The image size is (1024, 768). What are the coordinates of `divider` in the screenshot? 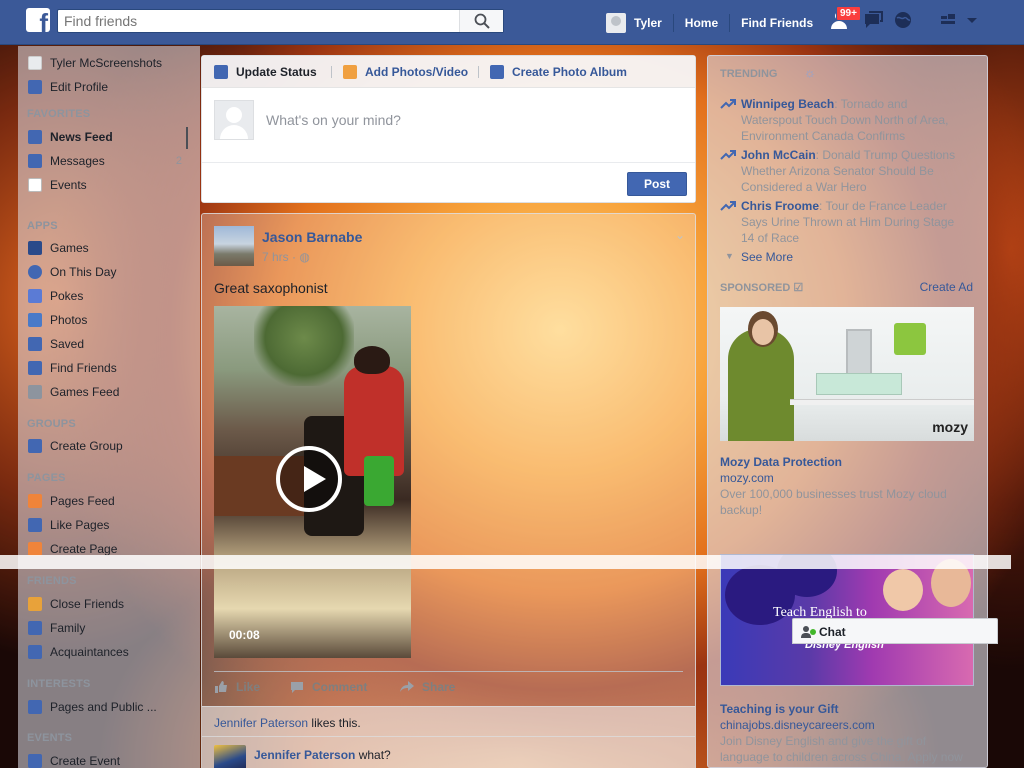 It's located at (448, 671).